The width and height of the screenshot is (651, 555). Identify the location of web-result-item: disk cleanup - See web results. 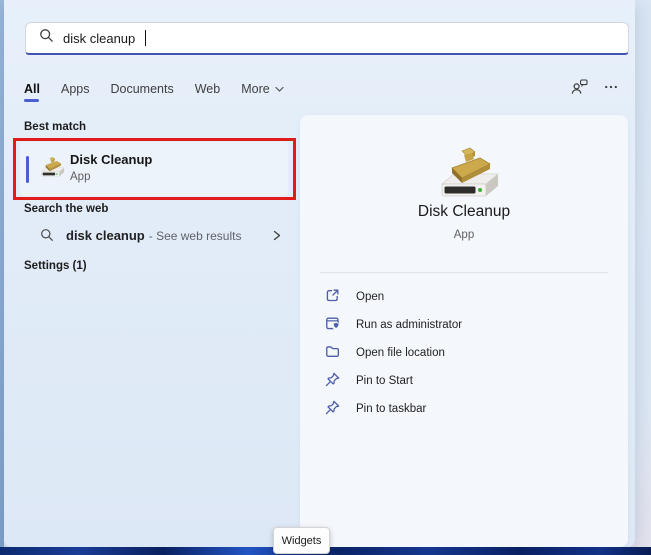
(156, 236).